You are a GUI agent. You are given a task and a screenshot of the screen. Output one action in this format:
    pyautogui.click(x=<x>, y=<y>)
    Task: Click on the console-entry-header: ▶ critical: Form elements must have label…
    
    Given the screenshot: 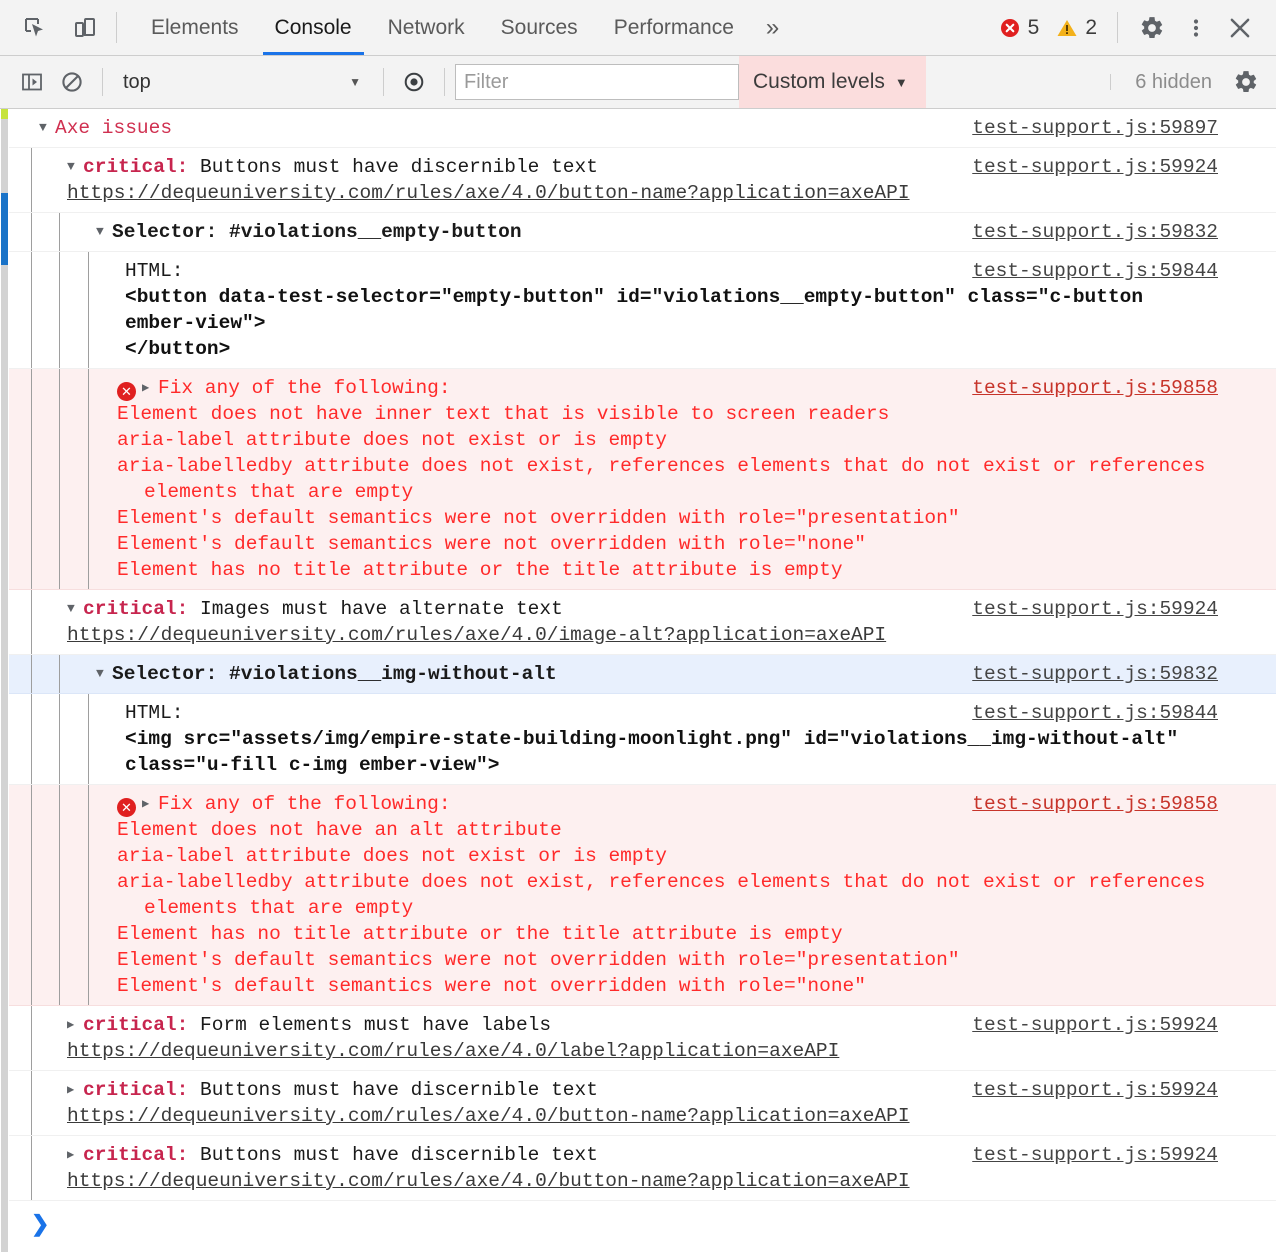 What is the action you would take?
    pyautogui.click(x=642, y=1038)
    